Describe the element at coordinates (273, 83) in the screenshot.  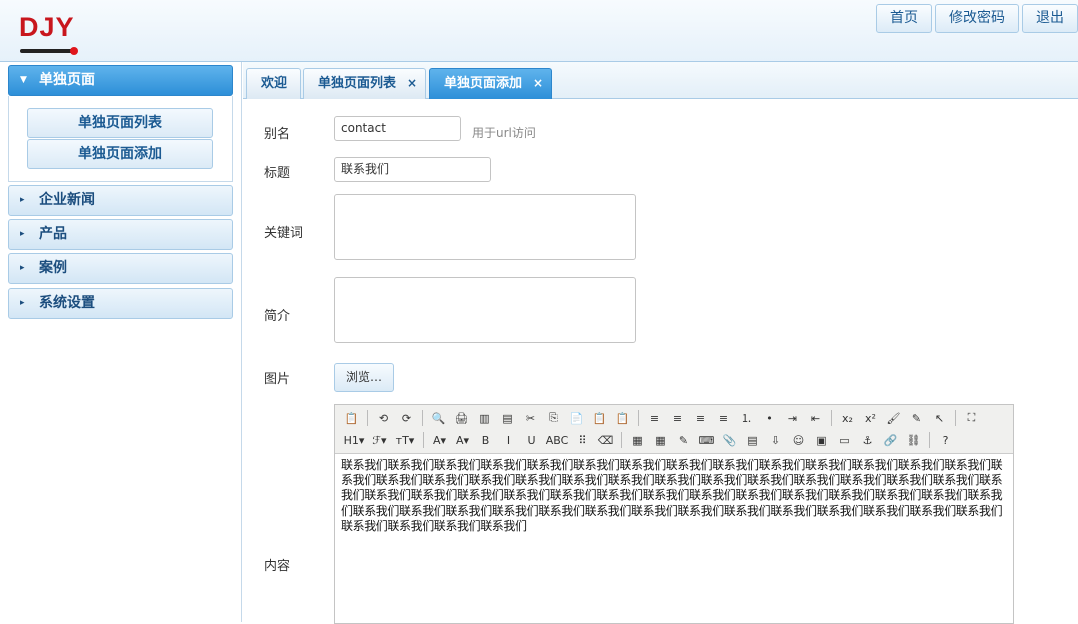
I see `tab-welcome: 欢迎` at that location.